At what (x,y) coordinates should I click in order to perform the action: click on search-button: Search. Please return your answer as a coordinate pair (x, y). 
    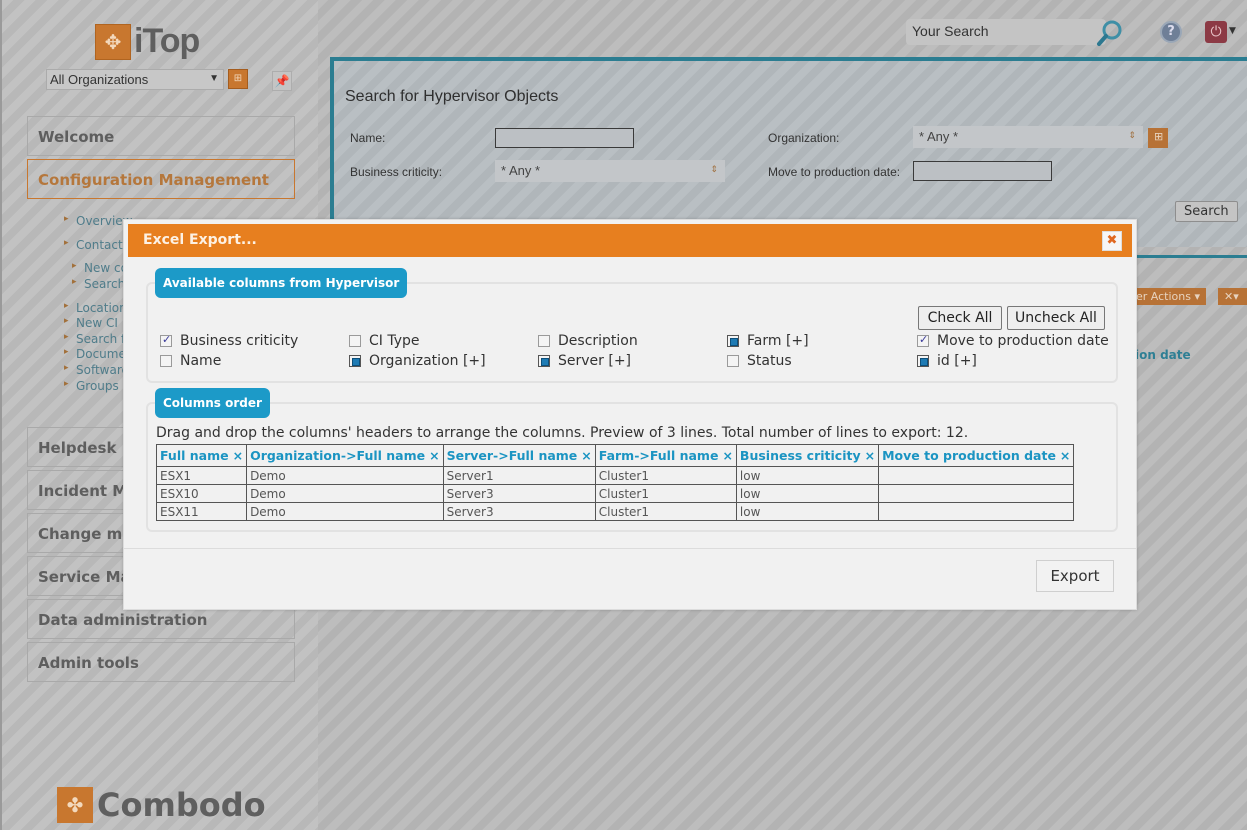
    Looking at the image, I should click on (1206, 211).